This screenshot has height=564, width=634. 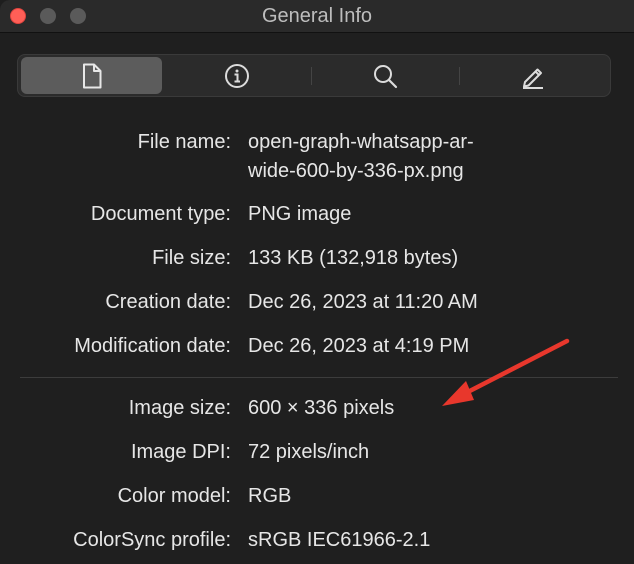 I want to click on info-circle-icon, so click(x=237, y=76).